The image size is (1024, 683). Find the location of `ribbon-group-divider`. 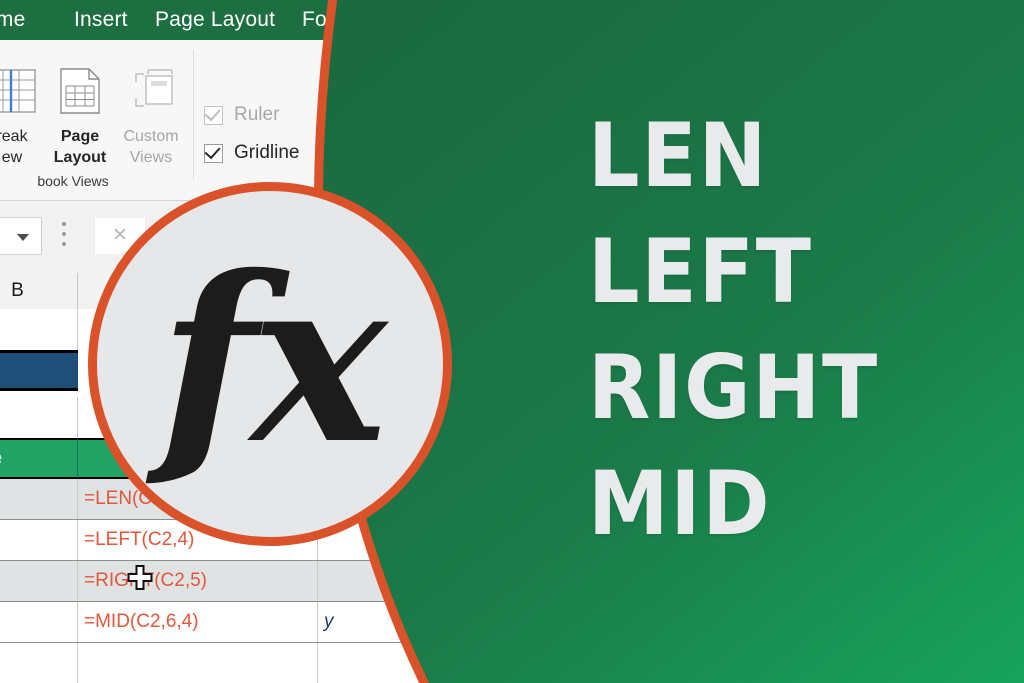

ribbon-group-divider is located at coordinates (193, 115).